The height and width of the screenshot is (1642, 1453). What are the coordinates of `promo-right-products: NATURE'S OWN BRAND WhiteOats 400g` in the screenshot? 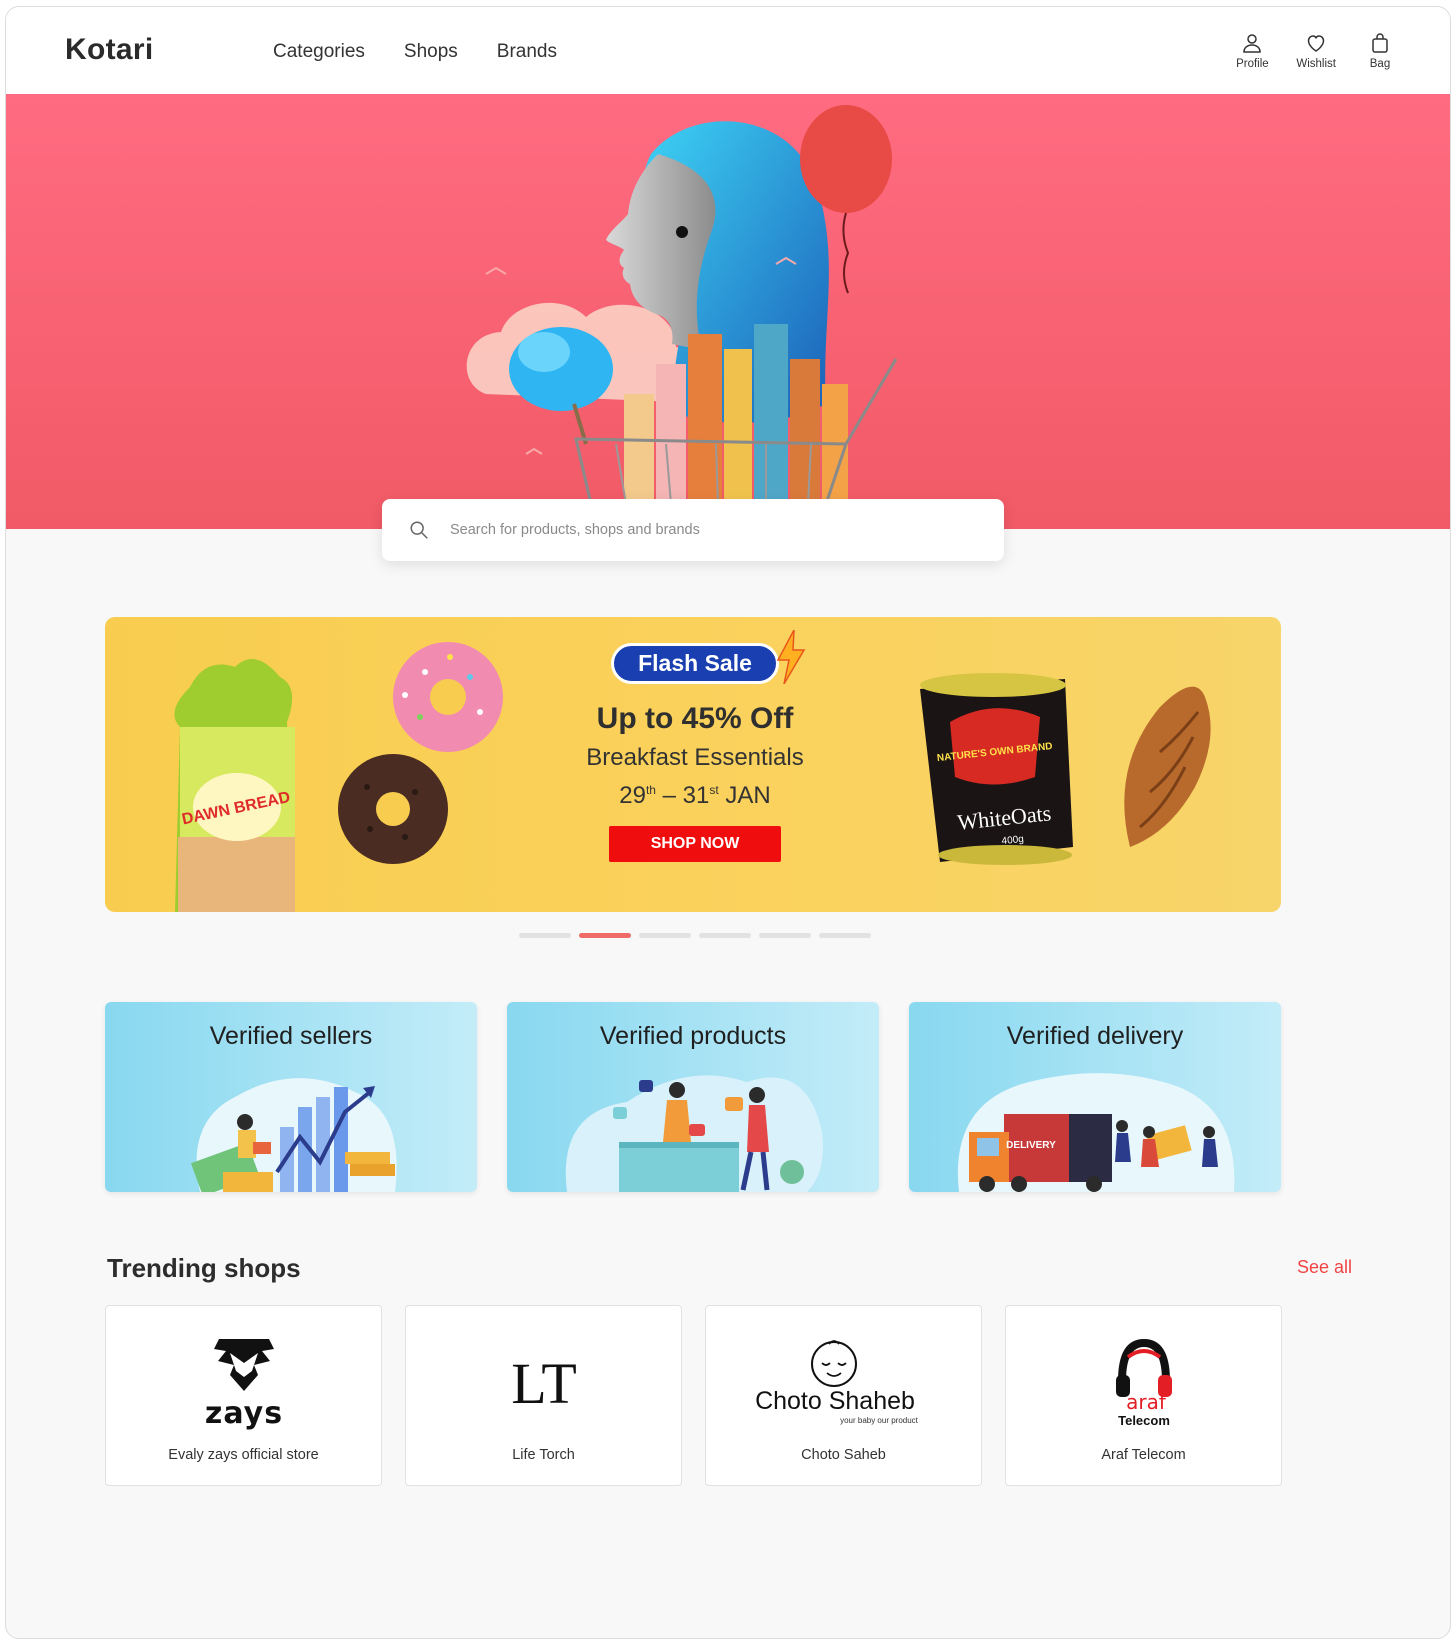 It's located at (1065, 769).